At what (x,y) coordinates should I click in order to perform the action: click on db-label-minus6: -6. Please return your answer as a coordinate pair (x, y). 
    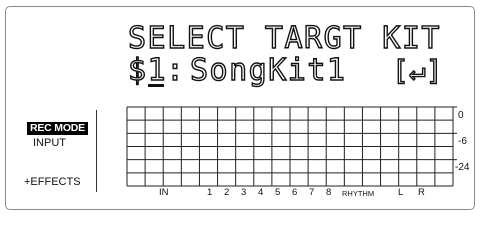
    Looking at the image, I should click on (462, 141).